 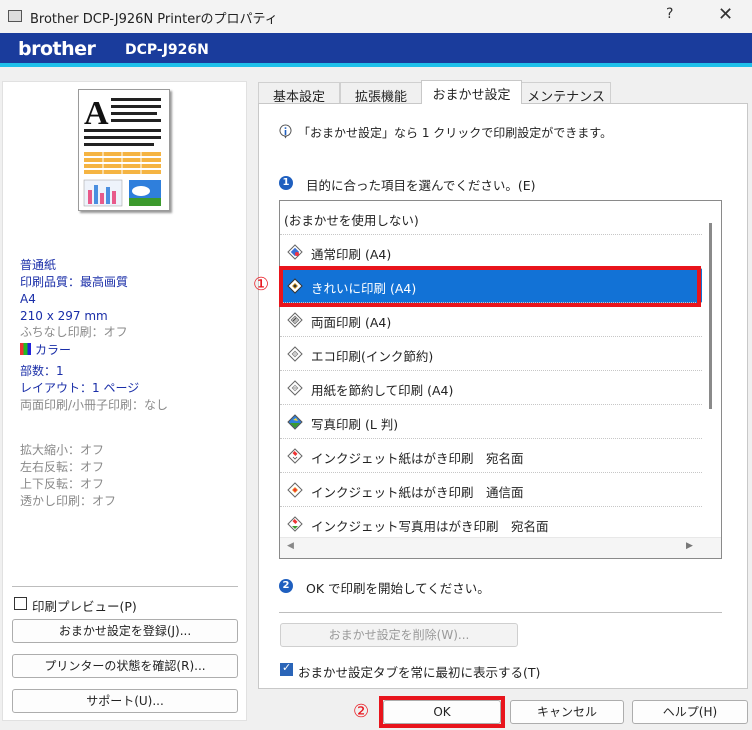 I want to click on paper-size-text: A4, so click(x=28, y=299).